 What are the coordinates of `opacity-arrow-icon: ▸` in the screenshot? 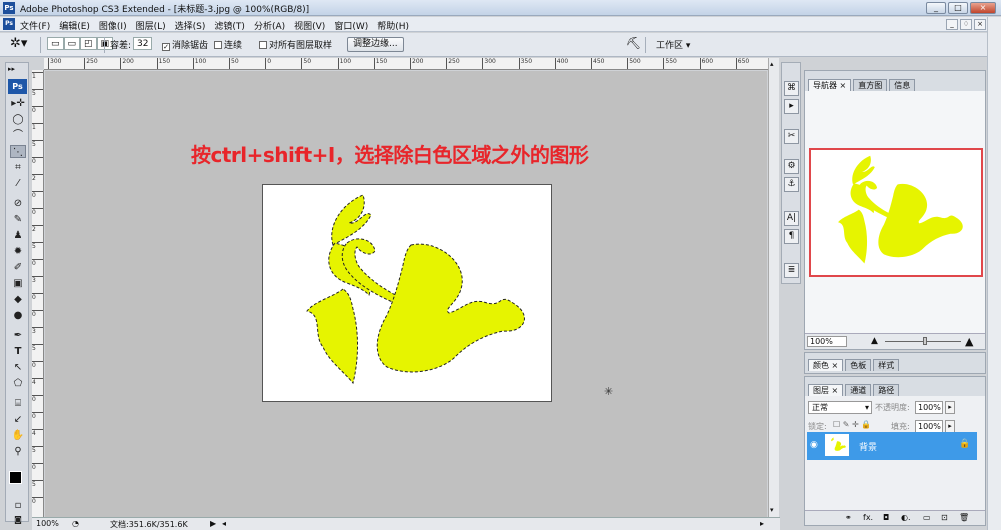 It's located at (950, 407).